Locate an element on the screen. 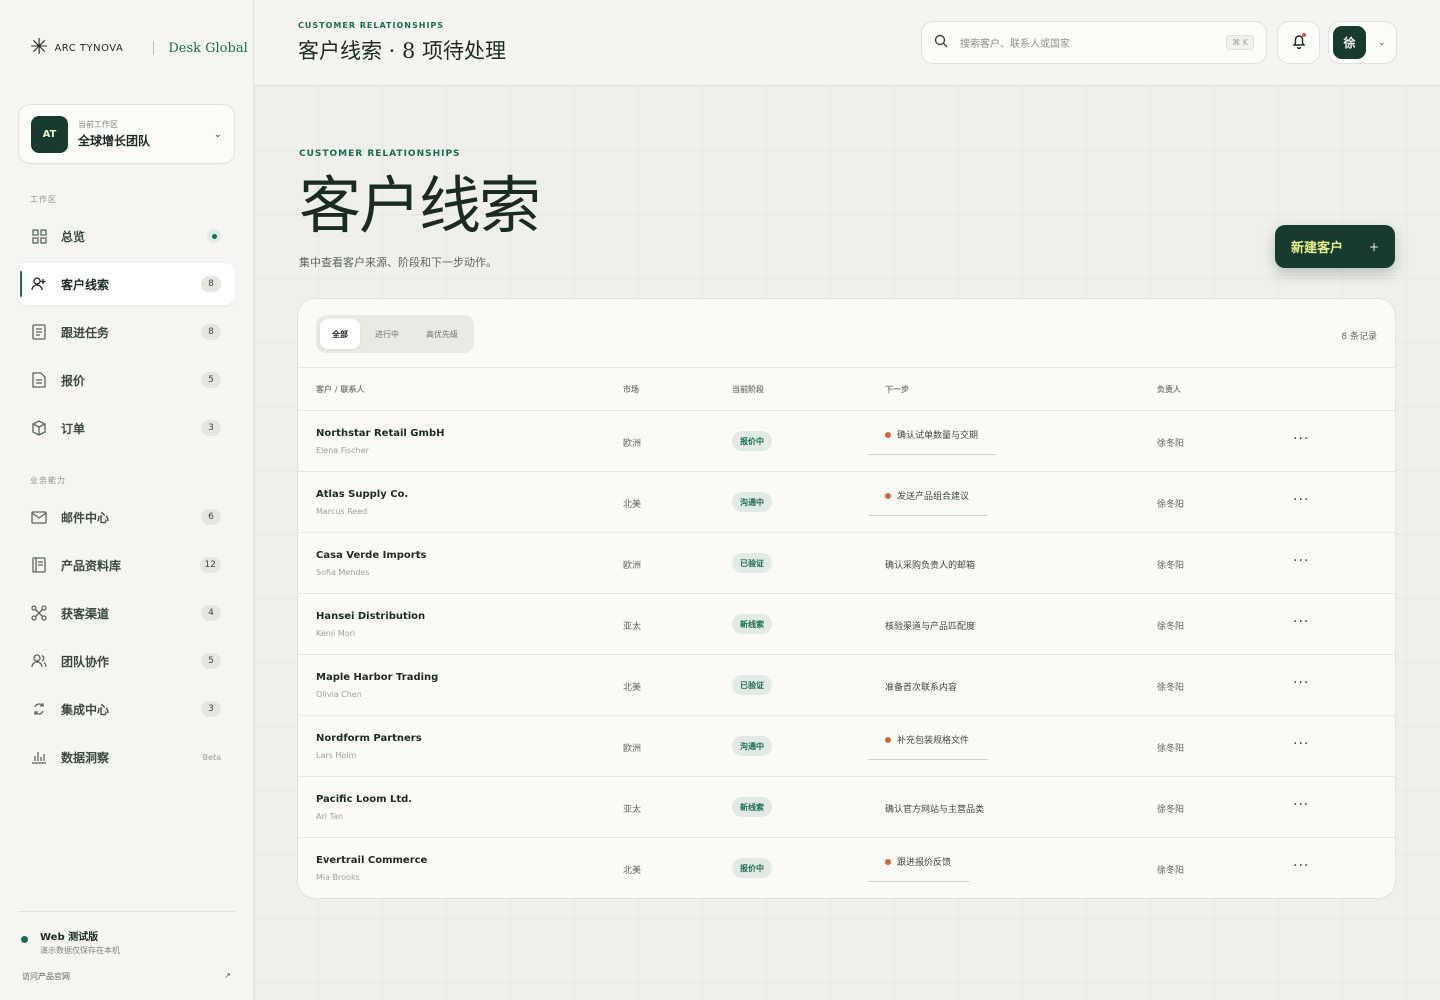  customer-name: Casa Verde Imports is located at coordinates (371, 555).